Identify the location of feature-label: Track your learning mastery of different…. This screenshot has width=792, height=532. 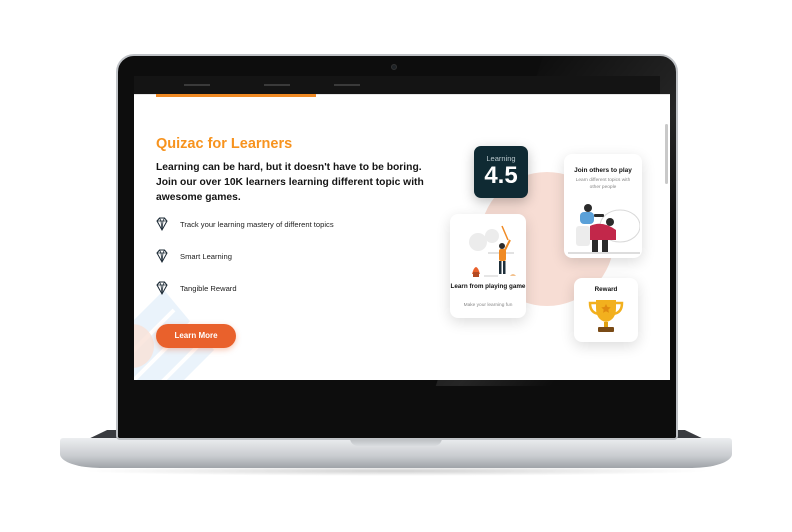
(257, 224).